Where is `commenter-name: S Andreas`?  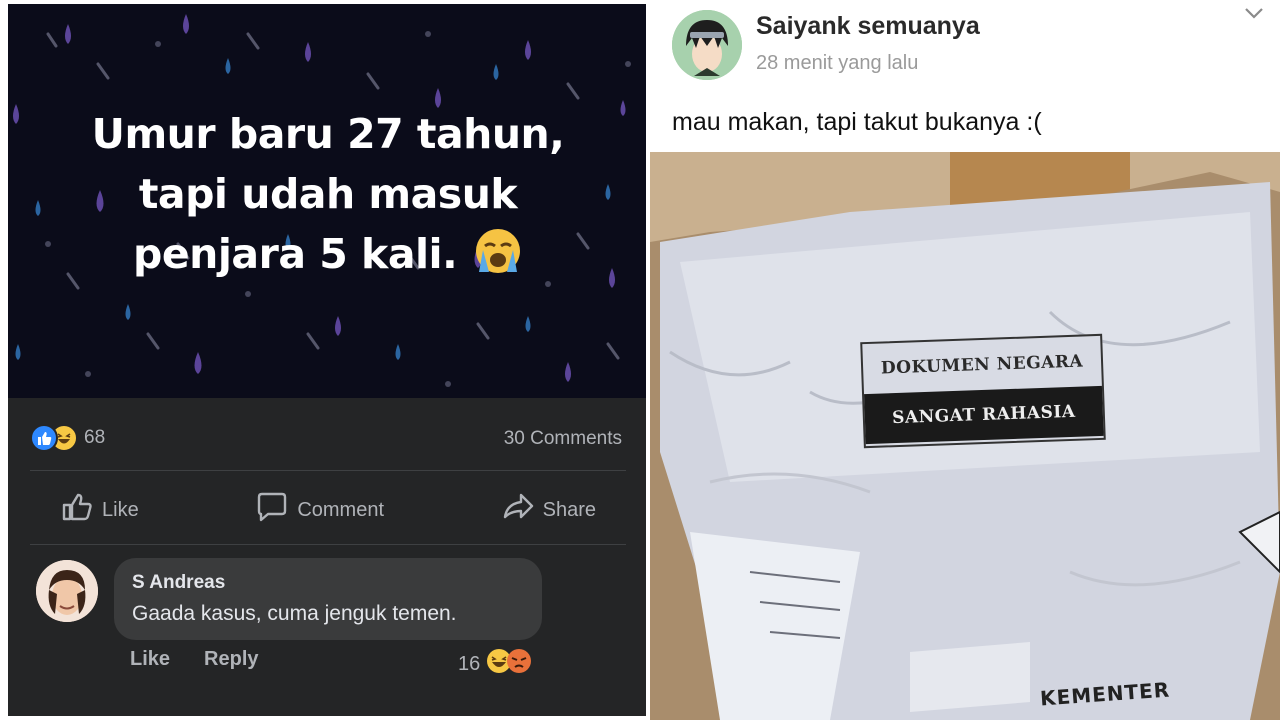 commenter-name: S Andreas is located at coordinates (178, 583).